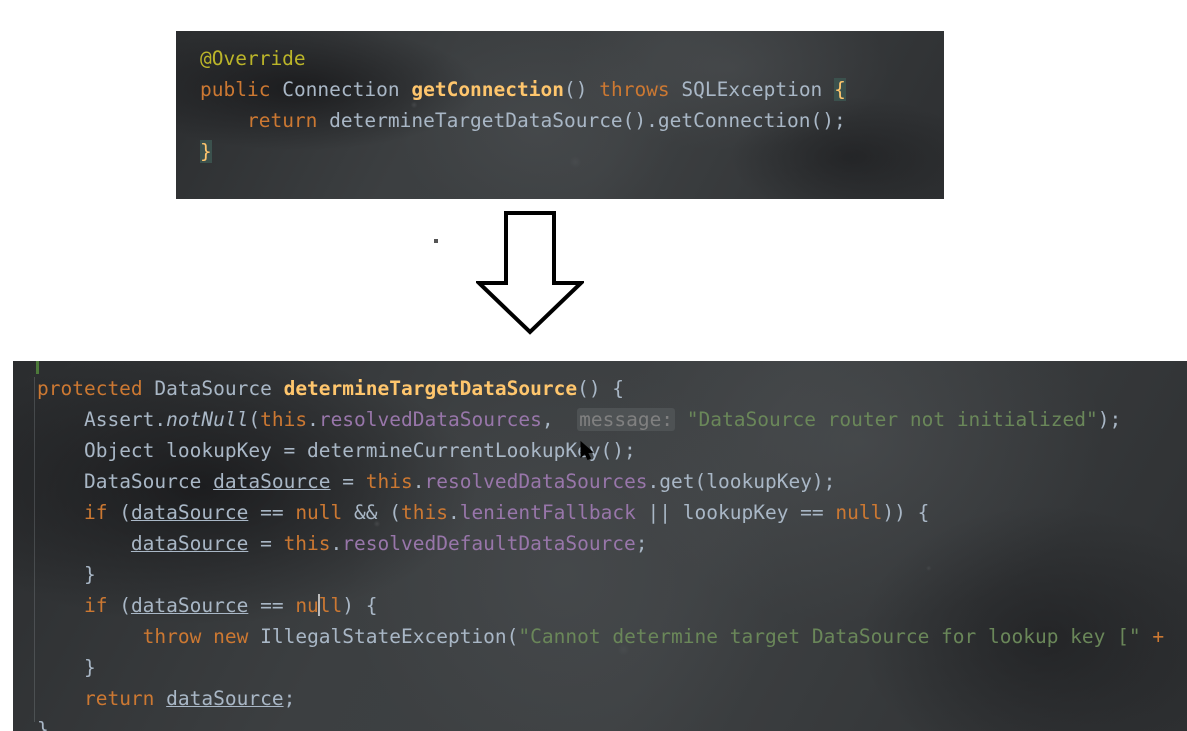  I want to click on code-token-type: DataSource, so click(213, 388).